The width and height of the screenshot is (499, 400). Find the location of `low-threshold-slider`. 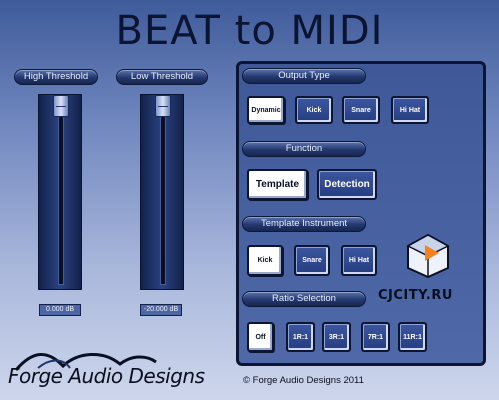

low-threshold-slider is located at coordinates (162, 192).